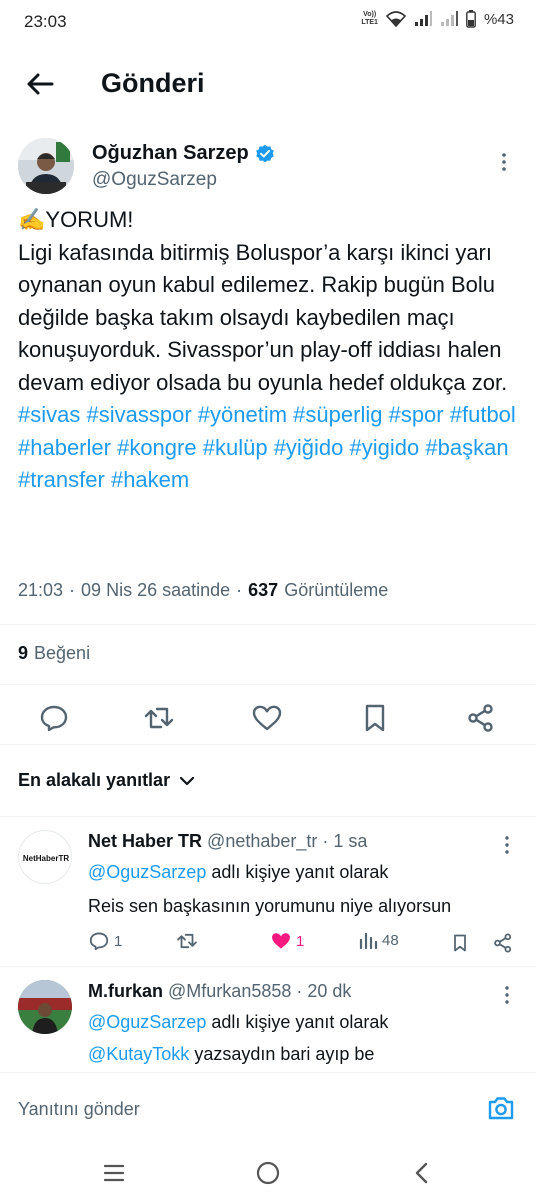  Describe the element at coordinates (61, 479) in the screenshot. I see `hashtag-link: #transfer` at that location.